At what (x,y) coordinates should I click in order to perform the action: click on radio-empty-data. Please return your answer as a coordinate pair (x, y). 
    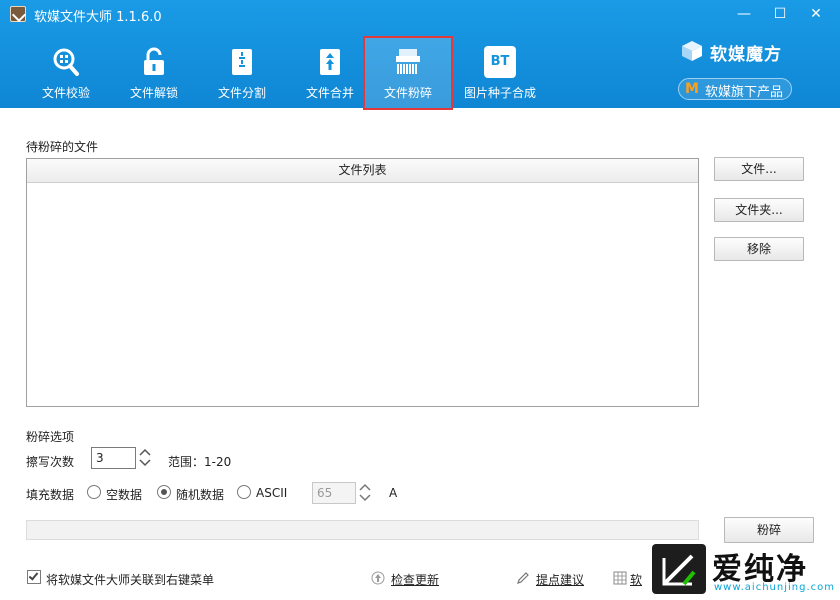
    Looking at the image, I should click on (94, 492).